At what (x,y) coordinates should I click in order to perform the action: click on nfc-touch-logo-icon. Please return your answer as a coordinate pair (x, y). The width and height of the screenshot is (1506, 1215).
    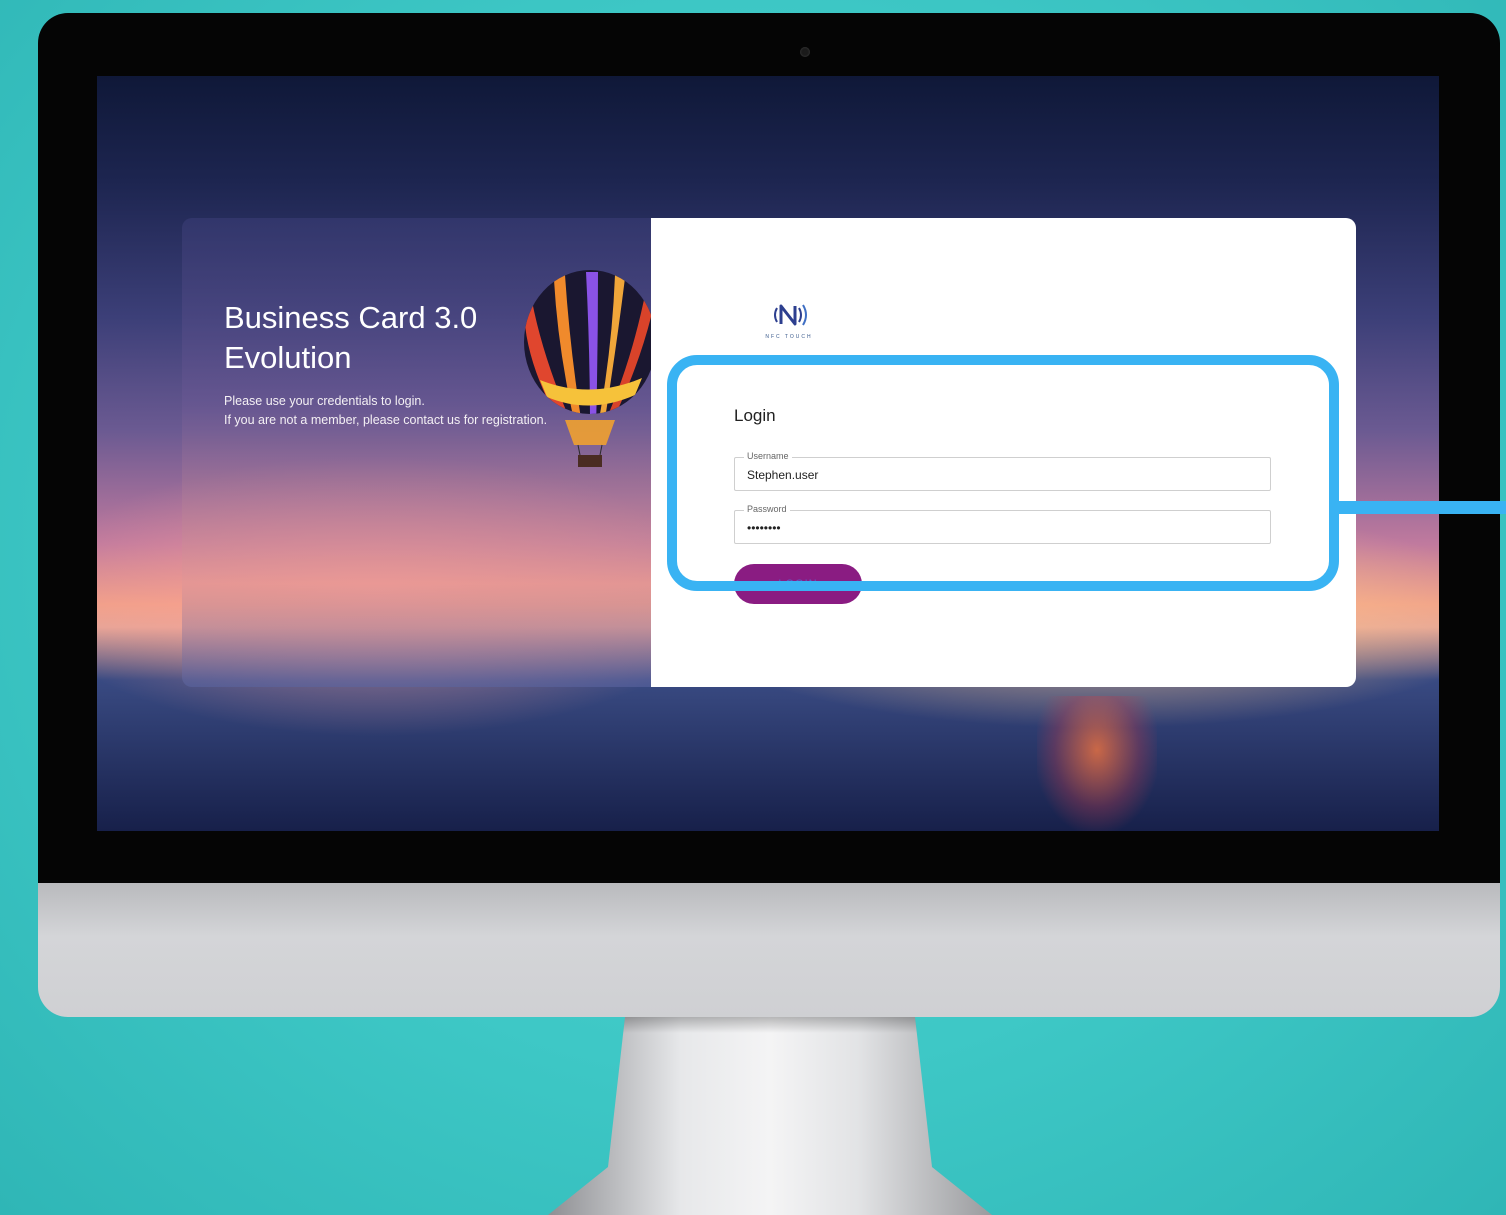
    Looking at the image, I should click on (790, 315).